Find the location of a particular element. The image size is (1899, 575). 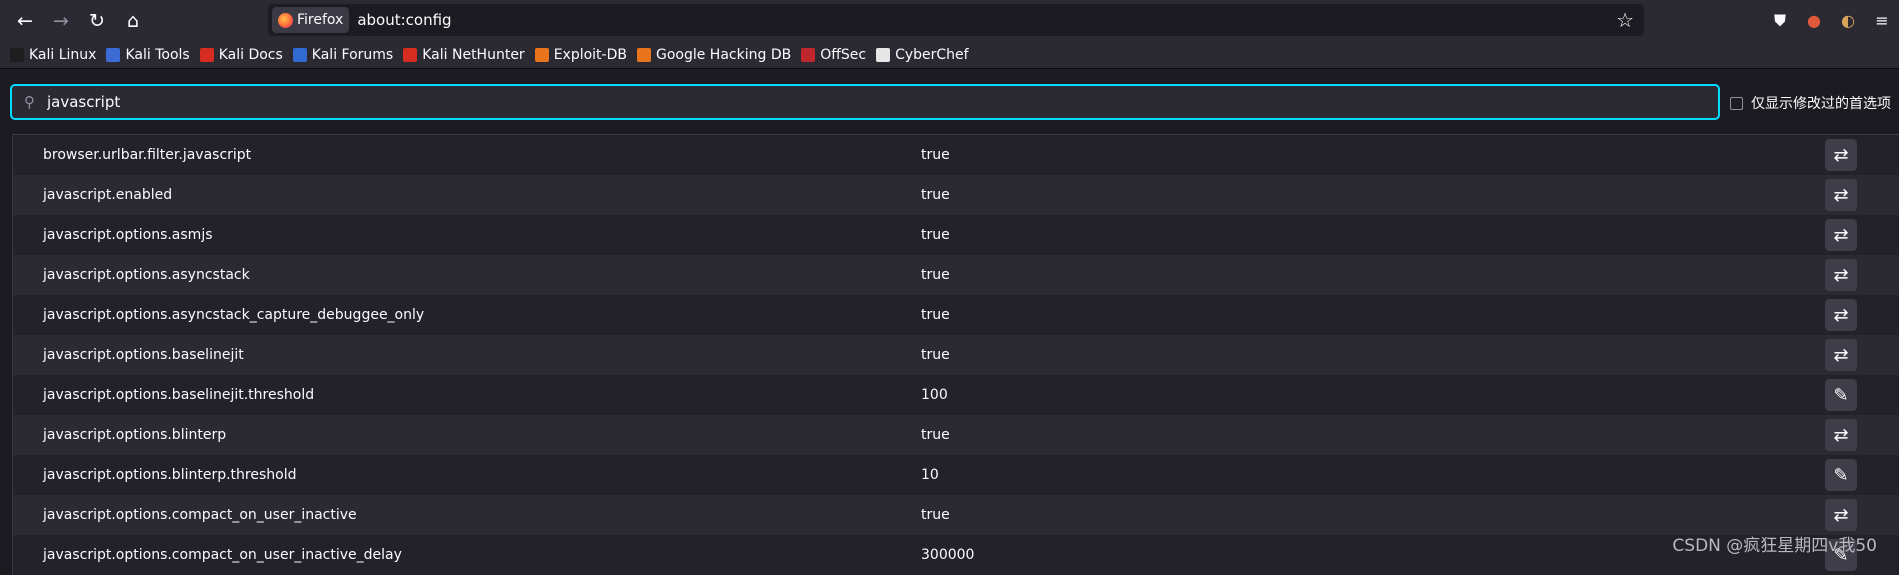

bookmark-item: Exploit-DB is located at coordinates (580, 54).